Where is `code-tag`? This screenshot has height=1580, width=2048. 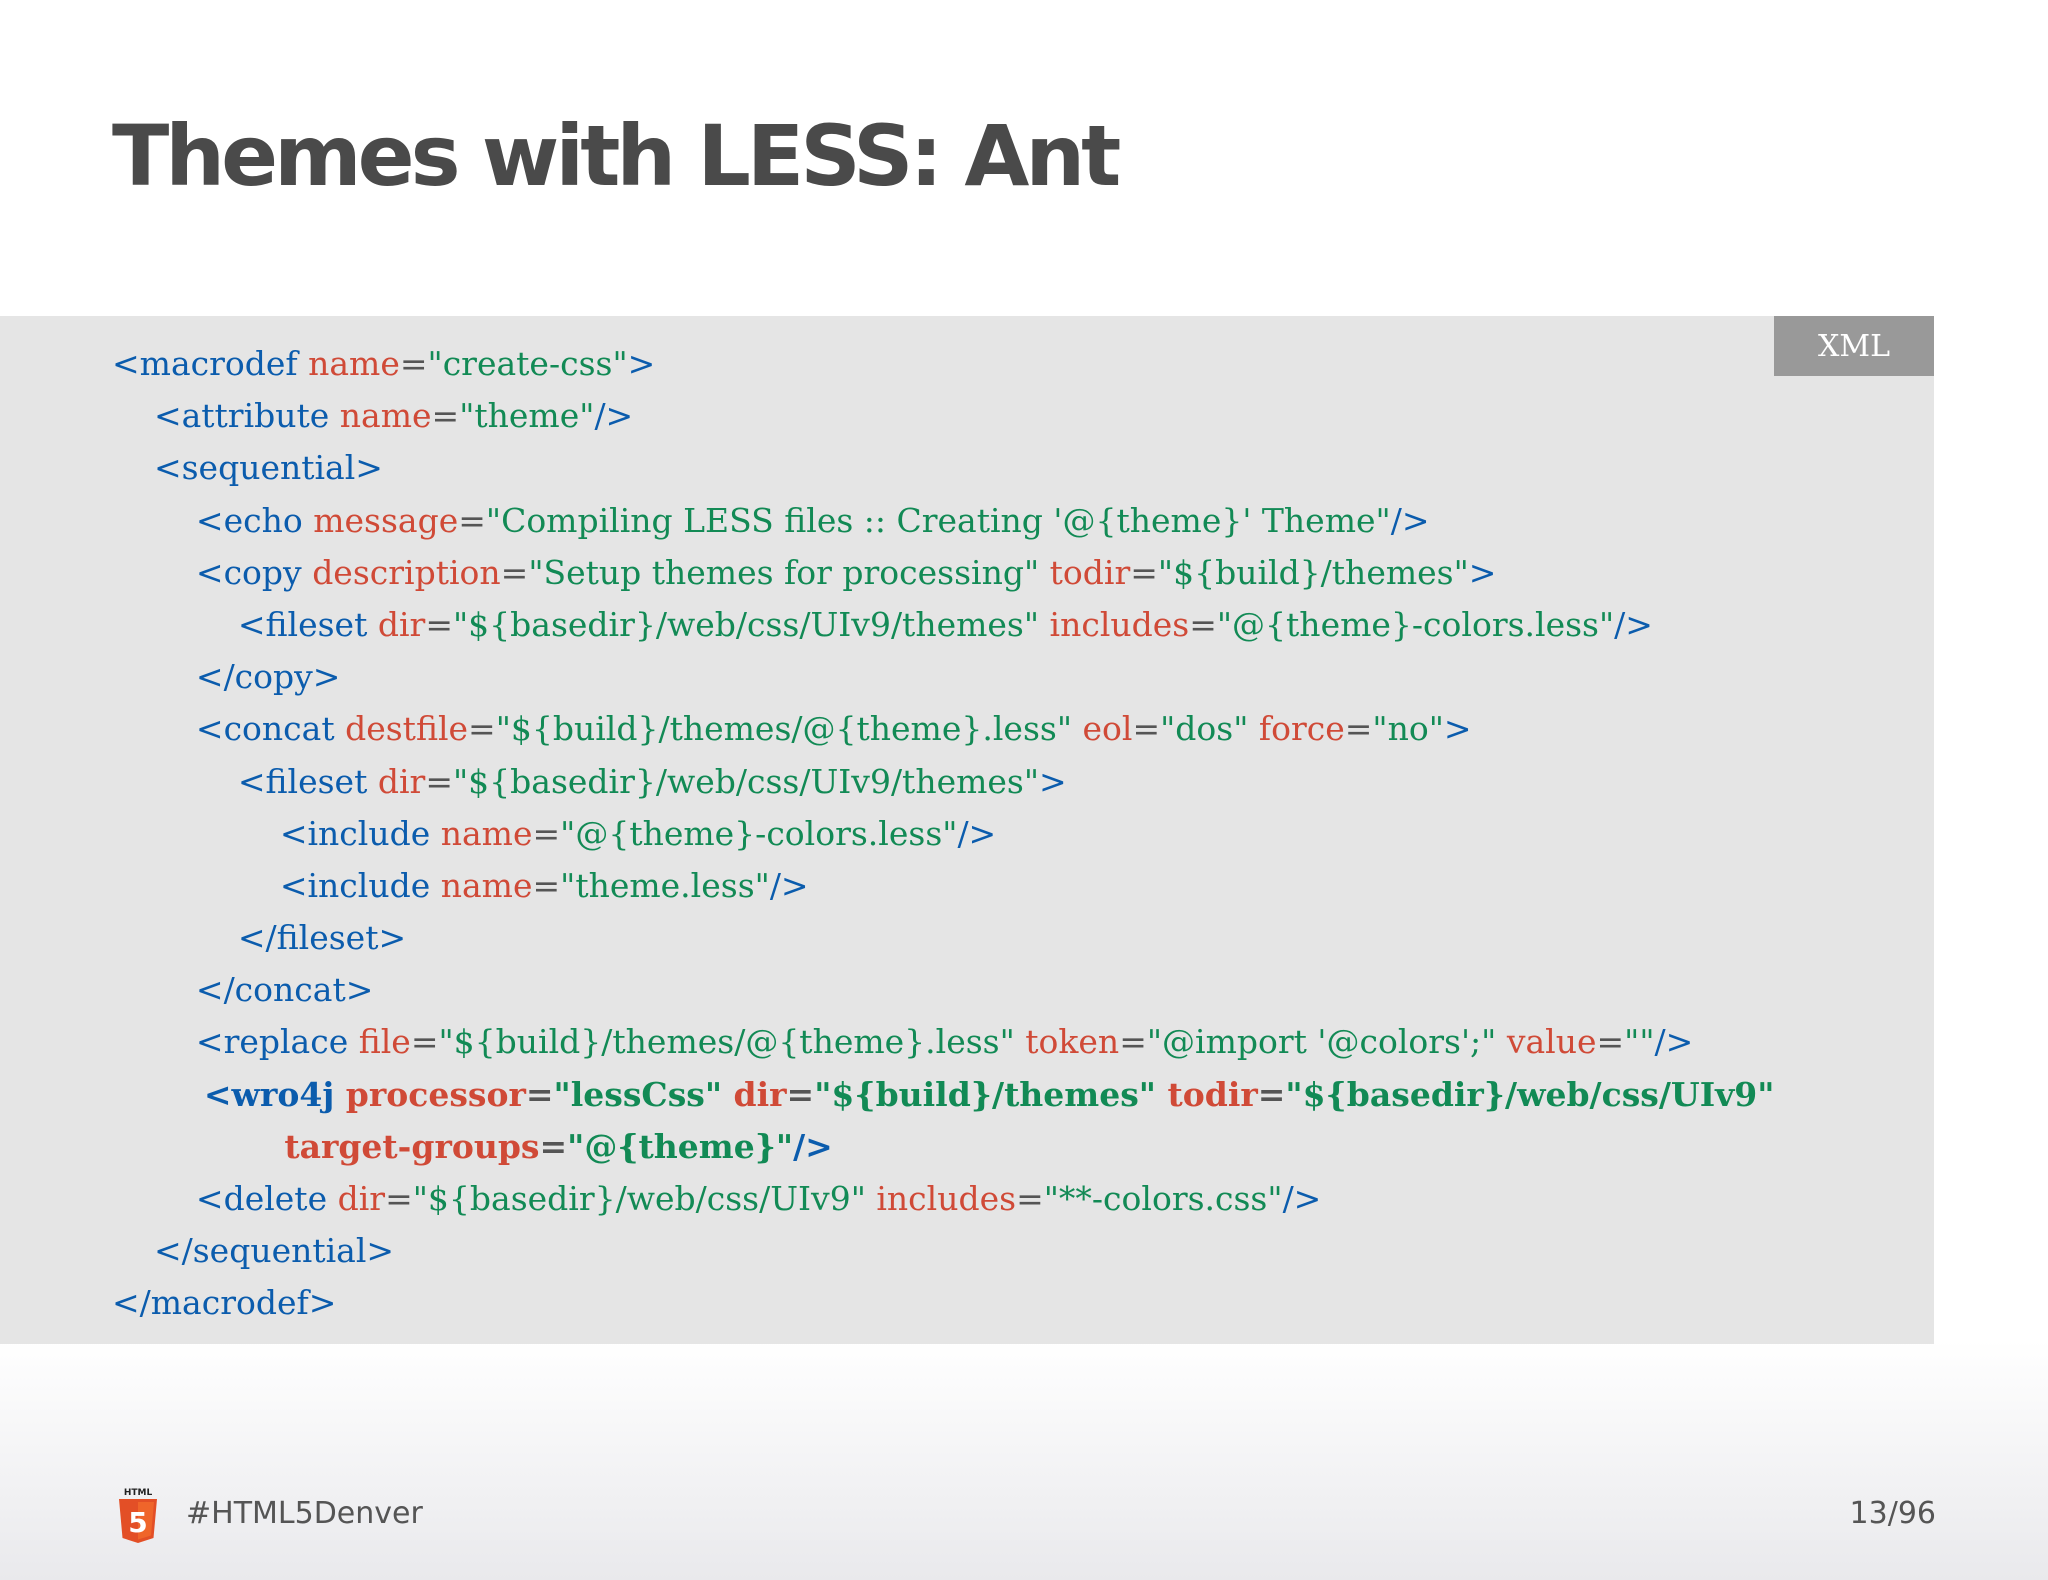 code-tag is located at coordinates (198, 1146).